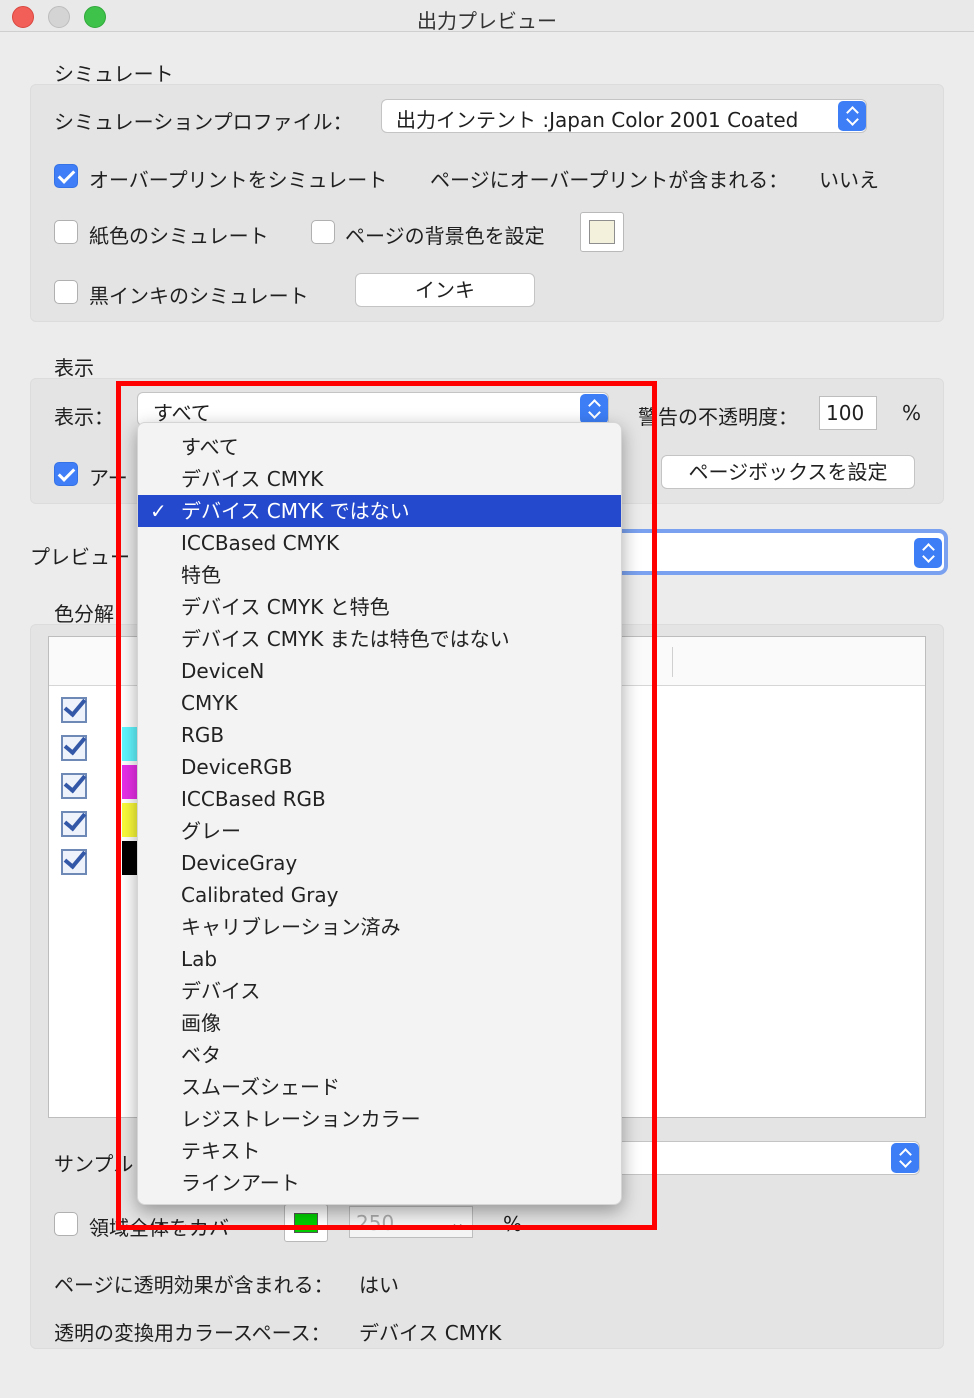 Image resolution: width=974 pixels, height=1398 pixels. I want to click on transparency-cs-value: デバイス CMYK, so click(430, 1333).